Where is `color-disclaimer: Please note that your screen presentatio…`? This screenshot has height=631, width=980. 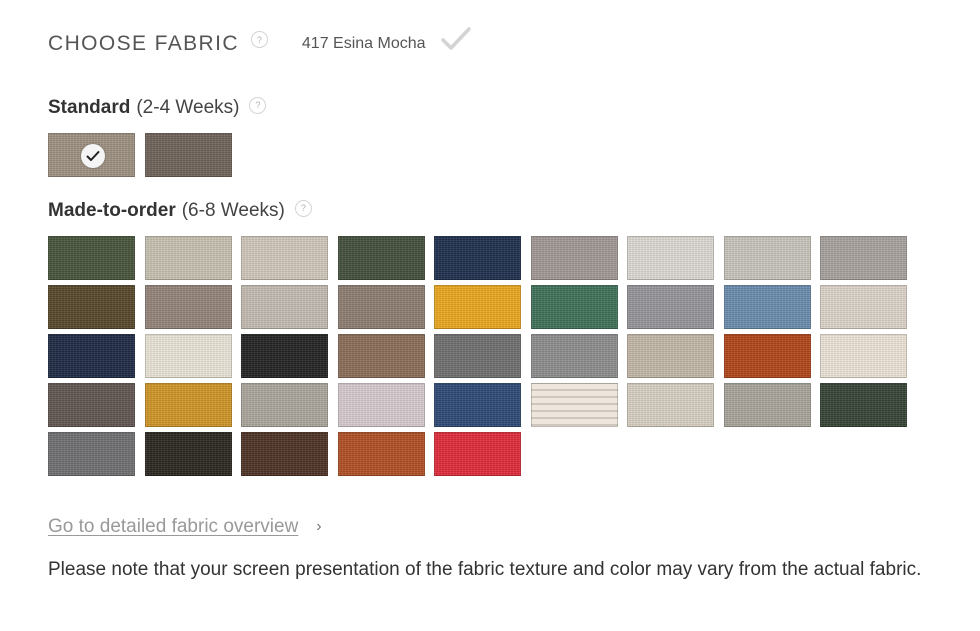 color-disclaimer: Please note that your screen presentatio… is located at coordinates (485, 569).